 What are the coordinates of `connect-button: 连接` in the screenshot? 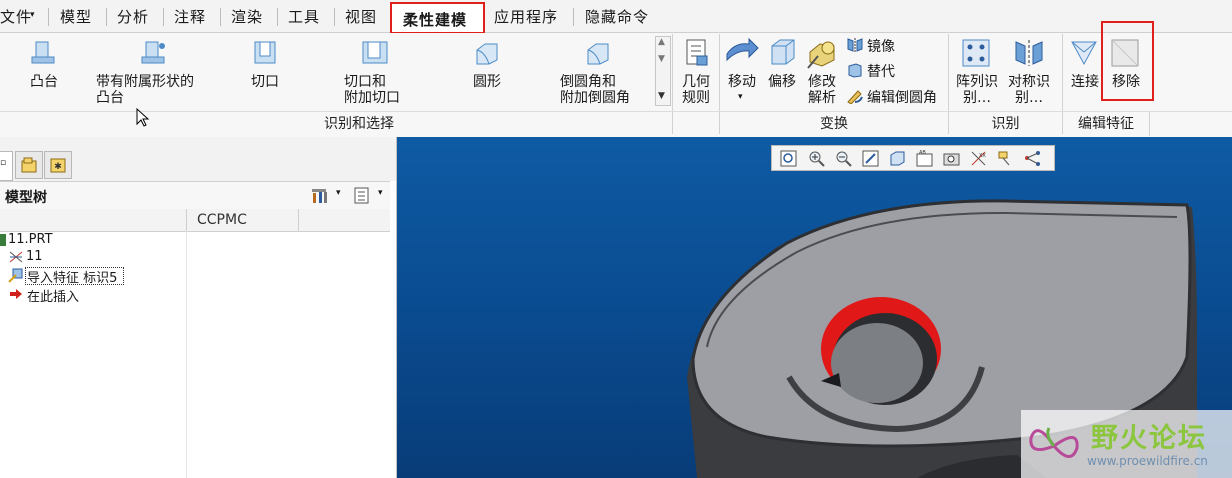 It's located at (1085, 82).